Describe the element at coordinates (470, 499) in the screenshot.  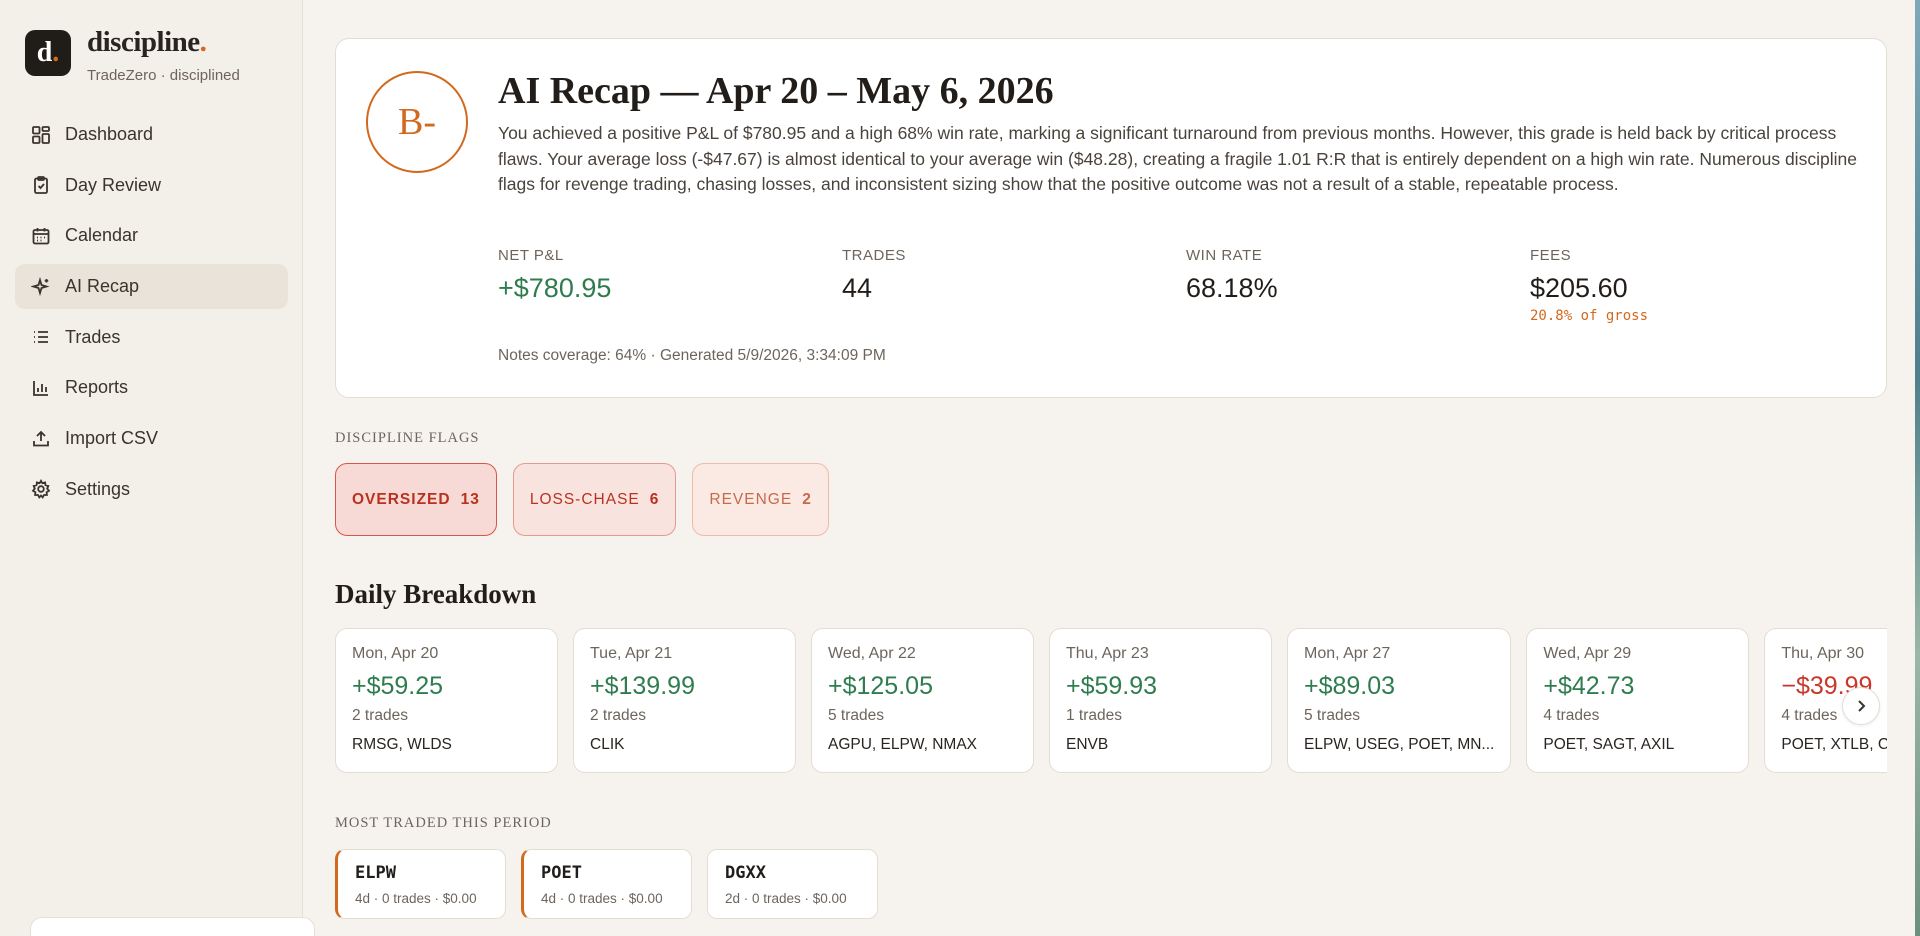
I see `flag-count: 13` at that location.